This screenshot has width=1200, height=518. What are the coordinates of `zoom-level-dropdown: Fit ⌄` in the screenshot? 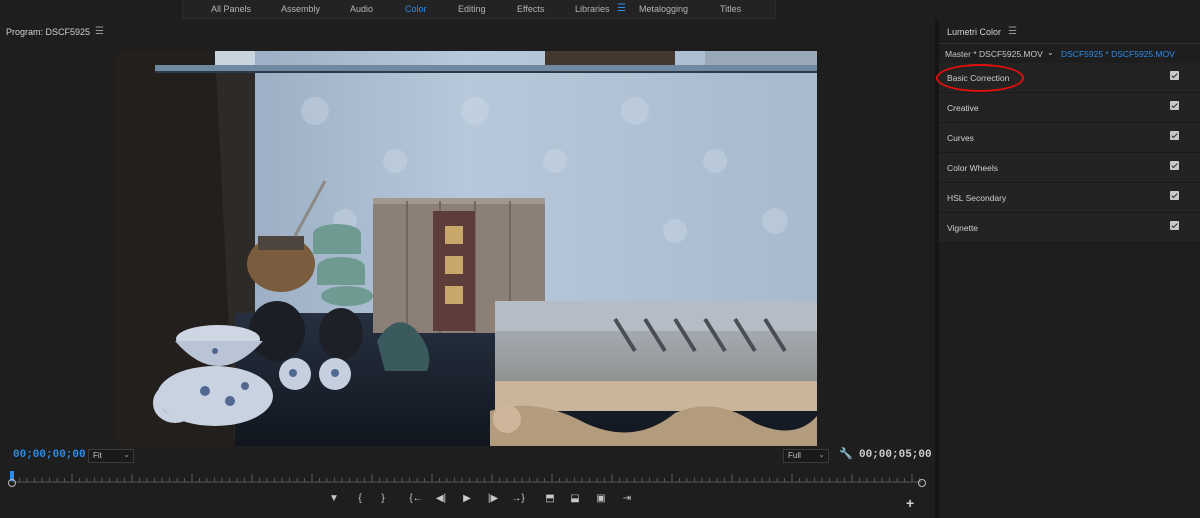 It's located at (111, 456).